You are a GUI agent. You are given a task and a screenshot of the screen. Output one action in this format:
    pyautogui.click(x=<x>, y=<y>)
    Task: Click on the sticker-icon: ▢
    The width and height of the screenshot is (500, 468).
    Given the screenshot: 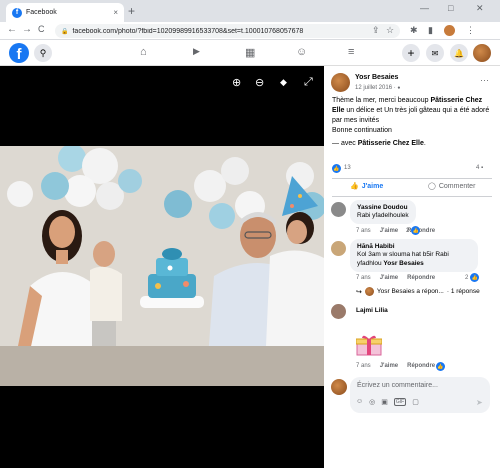 What is the action you would take?
    pyautogui.click(x=415, y=402)
    